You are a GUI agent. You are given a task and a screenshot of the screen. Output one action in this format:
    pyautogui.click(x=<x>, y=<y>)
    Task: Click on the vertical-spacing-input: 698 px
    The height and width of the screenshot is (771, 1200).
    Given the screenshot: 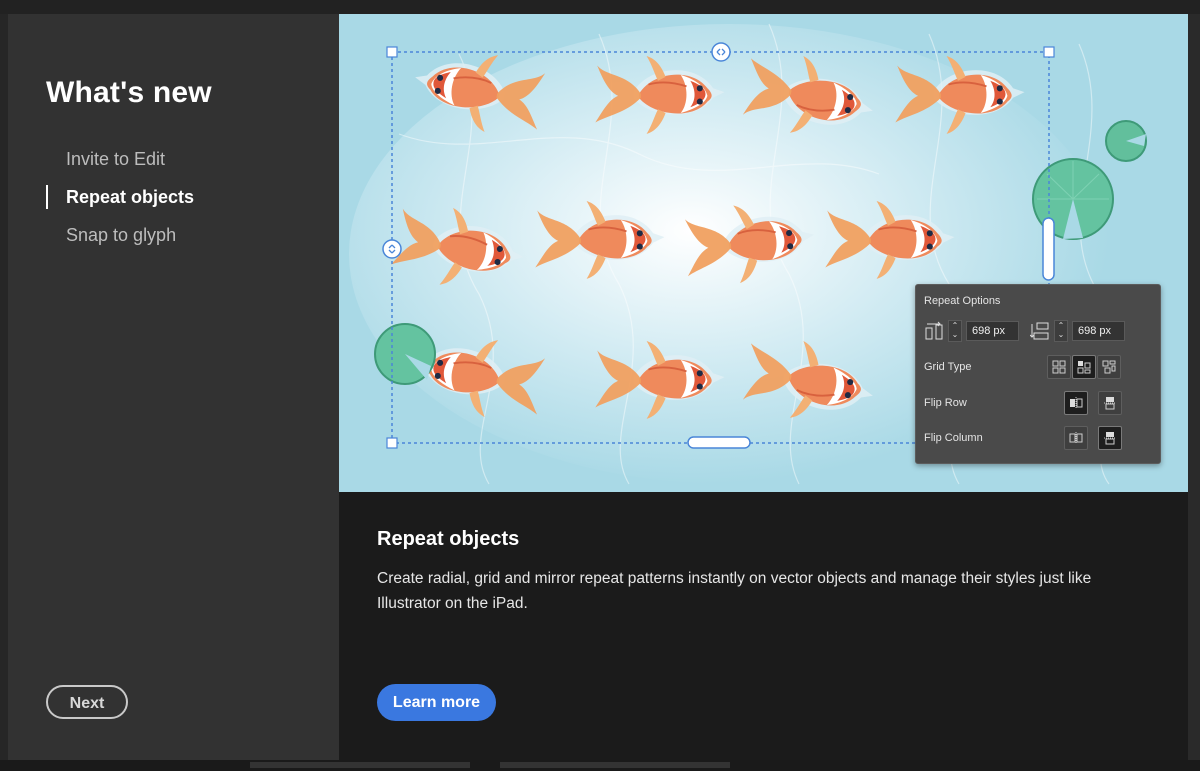 What is the action you would take?
    pyautogui.click(x=1098, y=331)
    